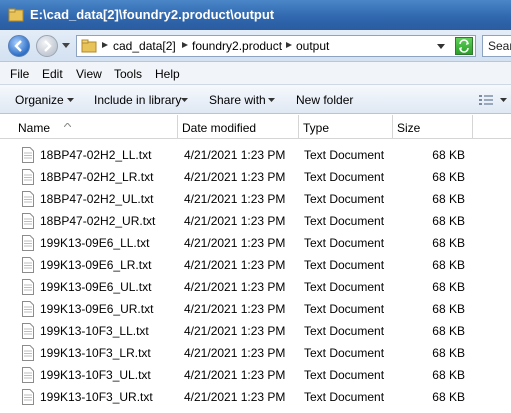  I want to click on breadcrumb-cad-data: cad_data[2], so click(144, 46).